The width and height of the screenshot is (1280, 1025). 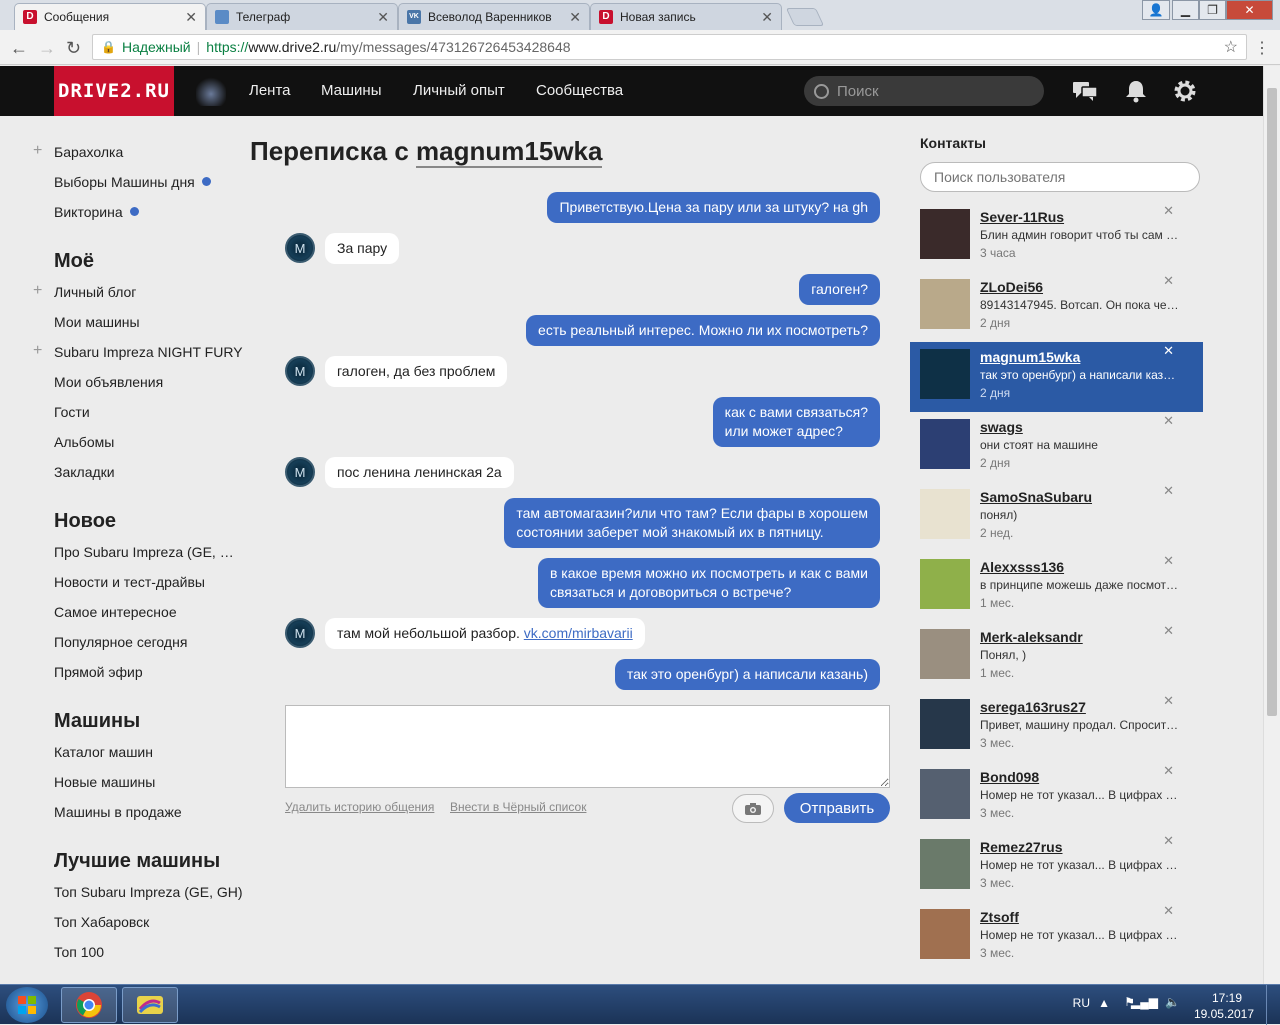 What do you see at coordinates (149, 412) in the screenshot?
I see `sidebar-item-guests: Гости` at bounding box center [149, 412].